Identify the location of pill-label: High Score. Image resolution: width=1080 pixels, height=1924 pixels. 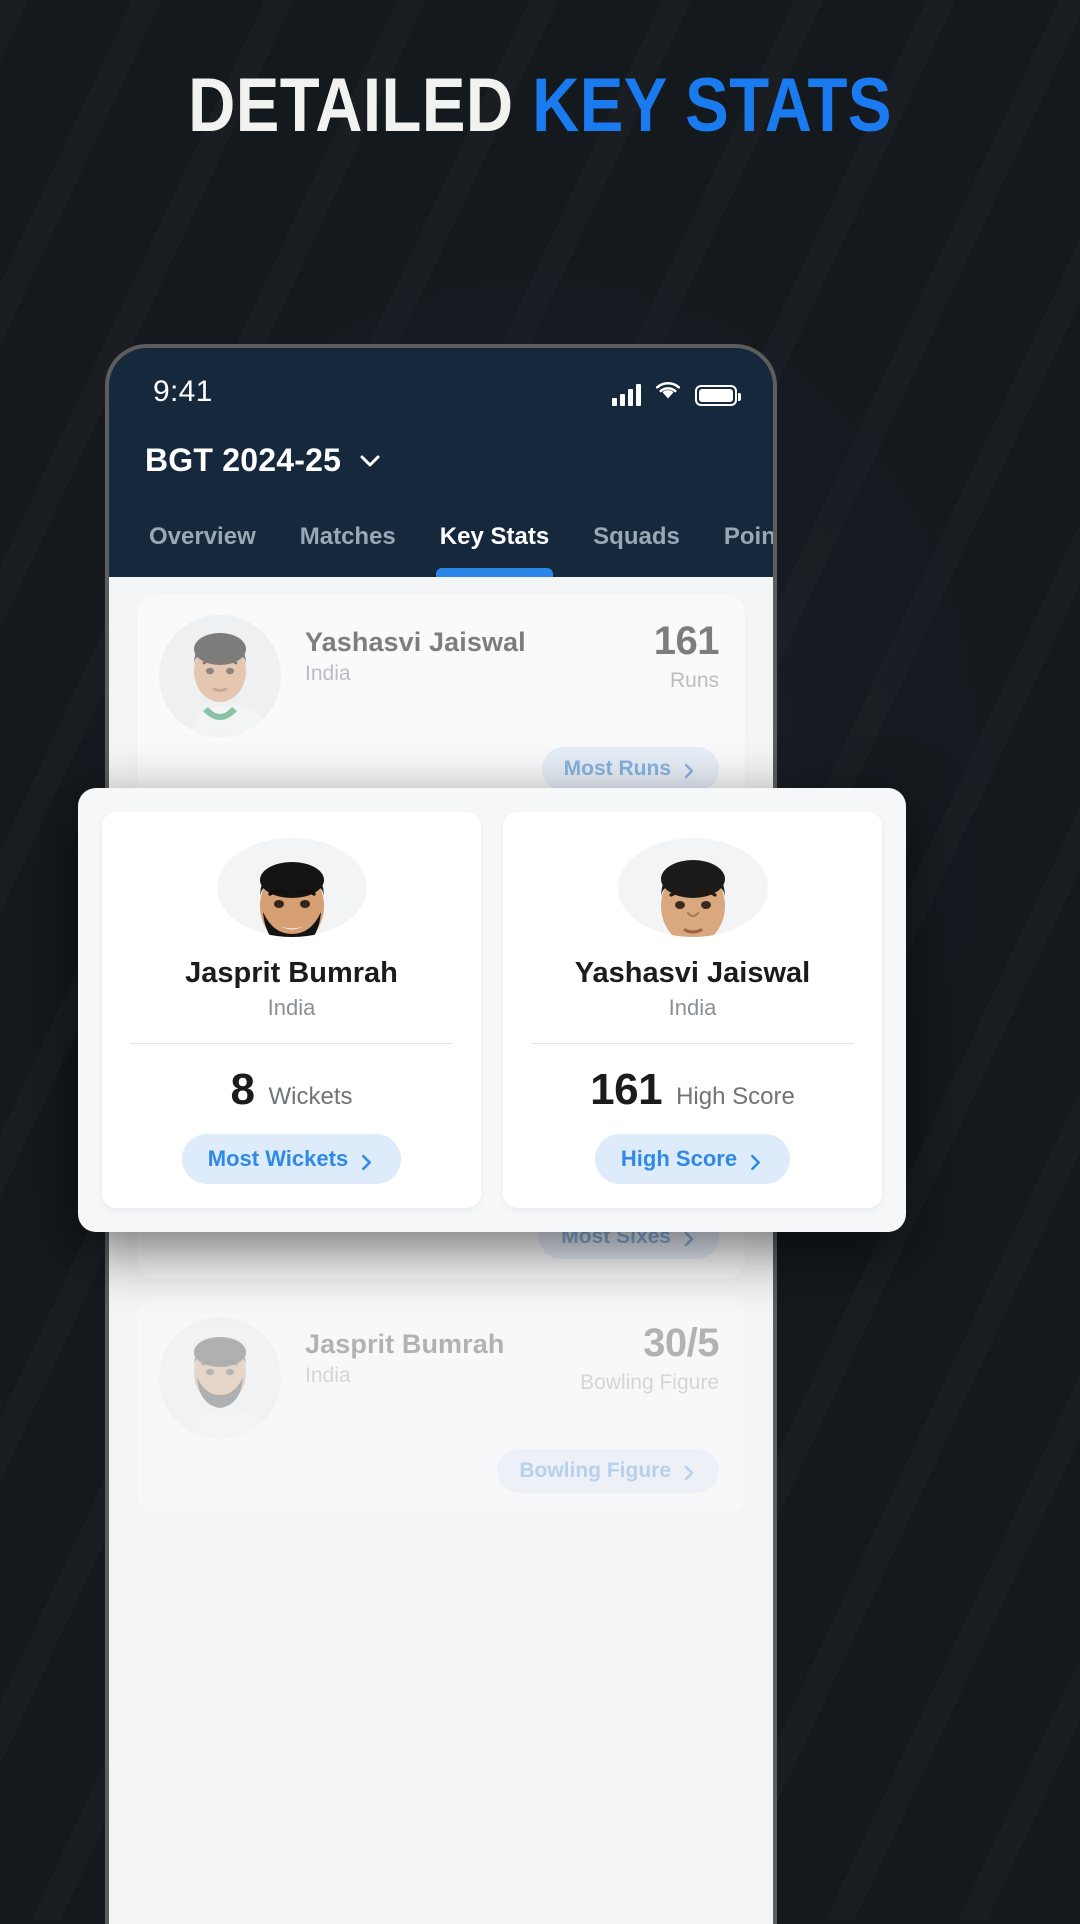
(679, 1158).